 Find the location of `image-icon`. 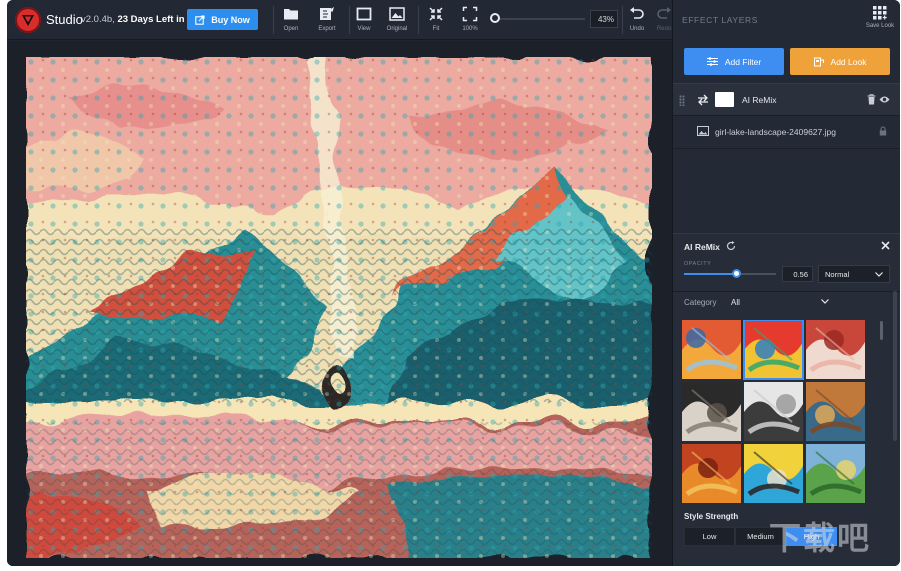

image-icon is located at coordinates (397, 14).